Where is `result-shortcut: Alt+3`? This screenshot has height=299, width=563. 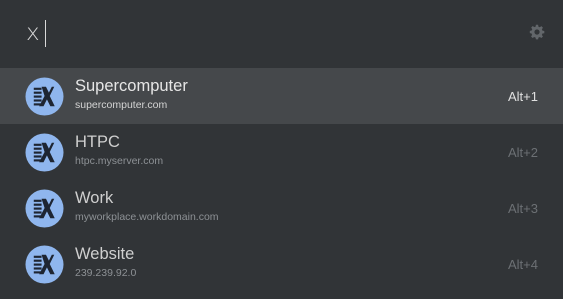
result-shortcut: Alt+3 is located at coordinates (523, 208).